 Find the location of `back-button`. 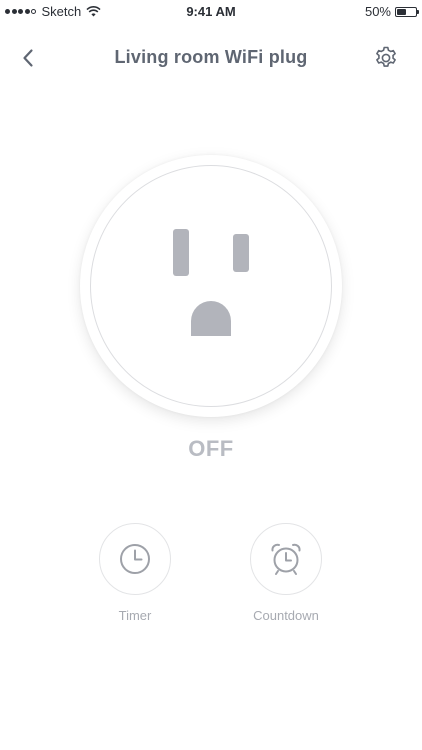

back-button is located at coordinates (28, 58).